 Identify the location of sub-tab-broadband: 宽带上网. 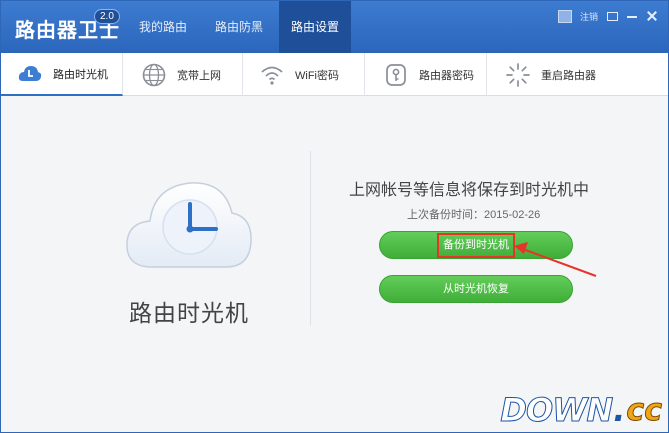
(183, 74).